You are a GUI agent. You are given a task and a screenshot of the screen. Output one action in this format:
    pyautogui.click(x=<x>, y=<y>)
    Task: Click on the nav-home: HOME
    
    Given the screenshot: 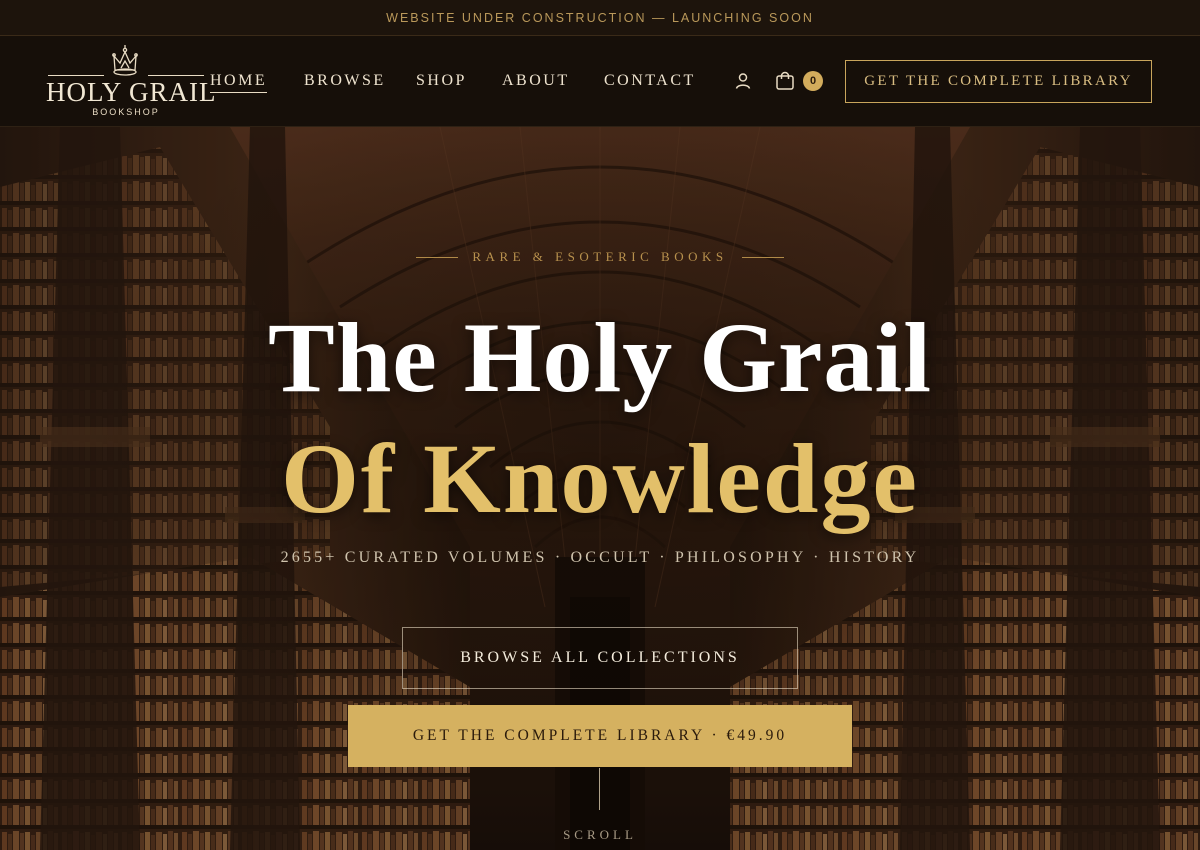 What is the action you would take?
    pyautogui.click(x=239, y=82)
    